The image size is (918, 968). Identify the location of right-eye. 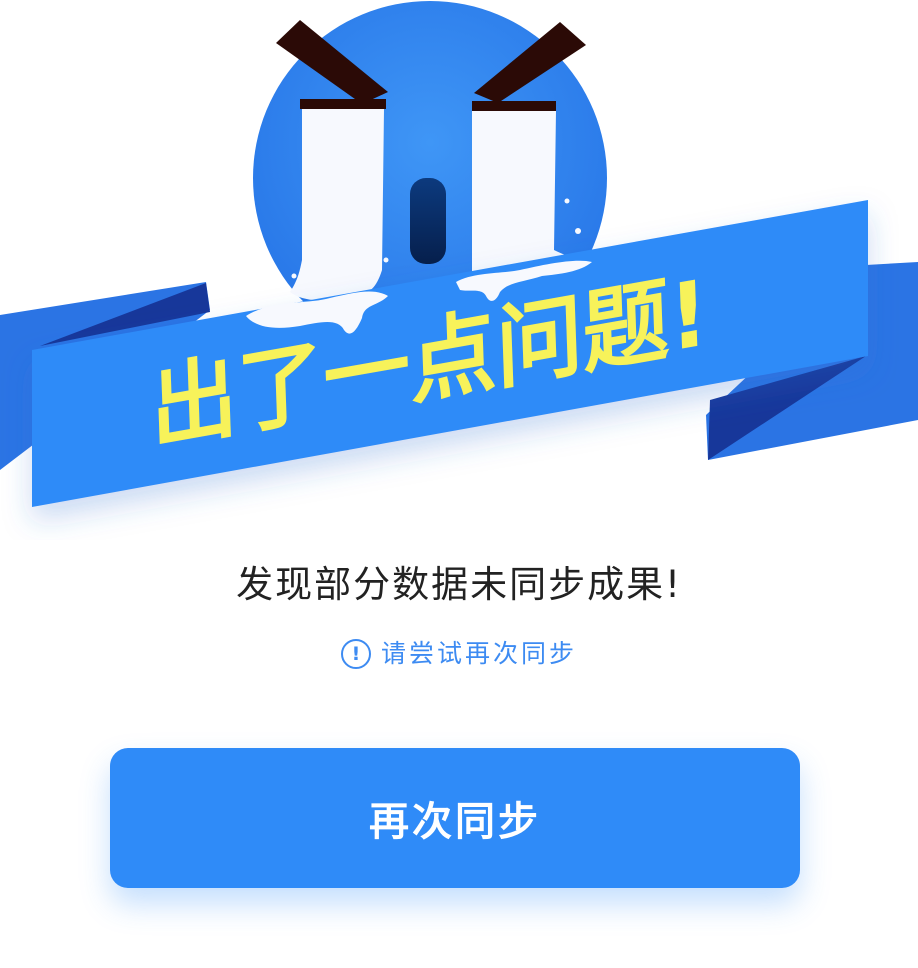
(514, 106).